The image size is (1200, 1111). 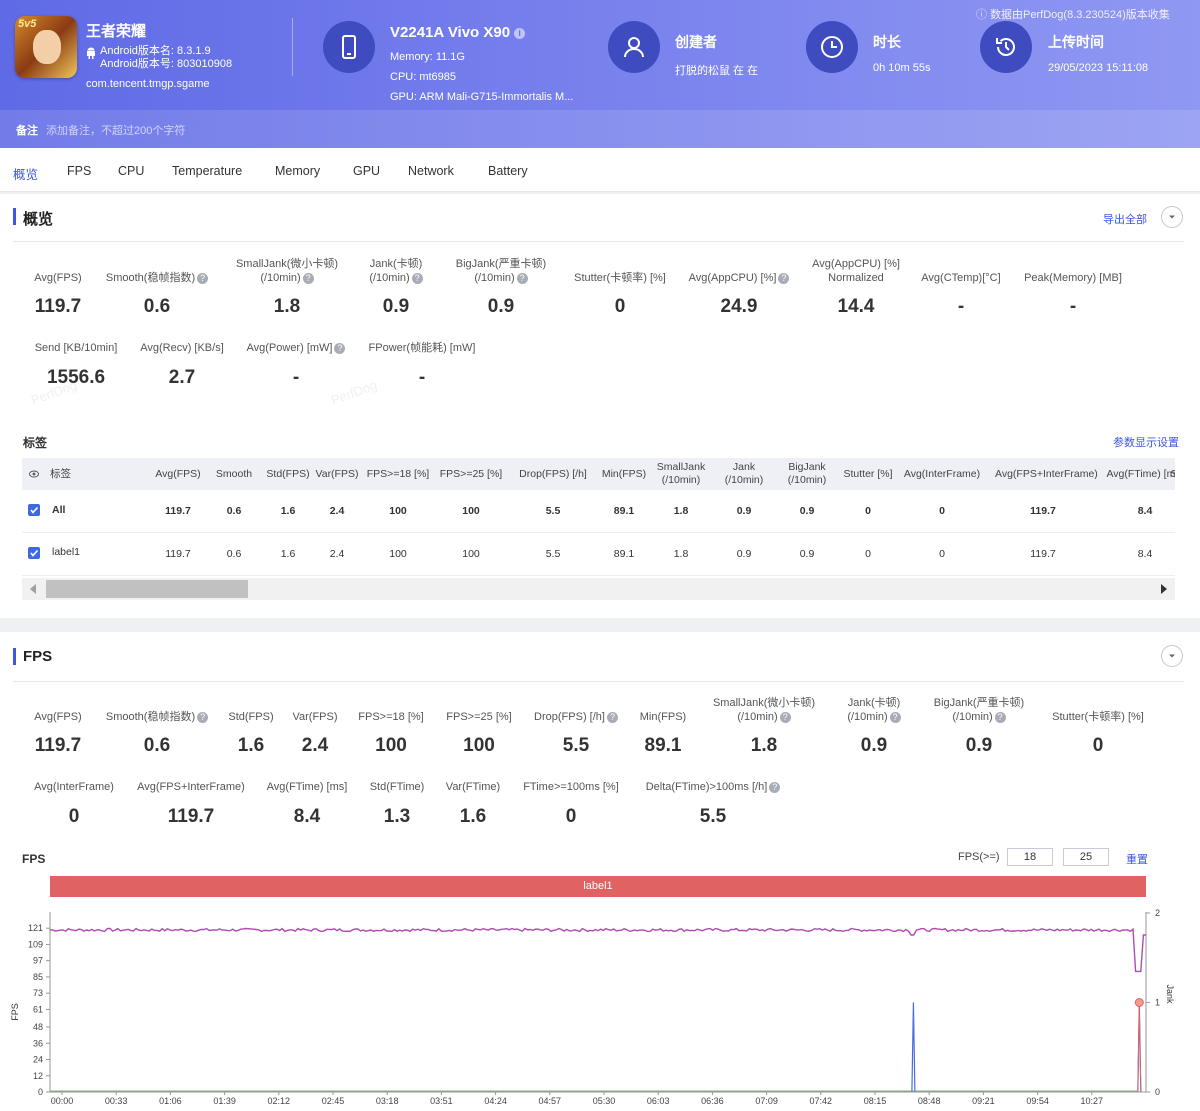 What do you see at coordinates (38, 961) in the screenshot?
I see `y-tick-label: 97` at bounding box center [38, 961].